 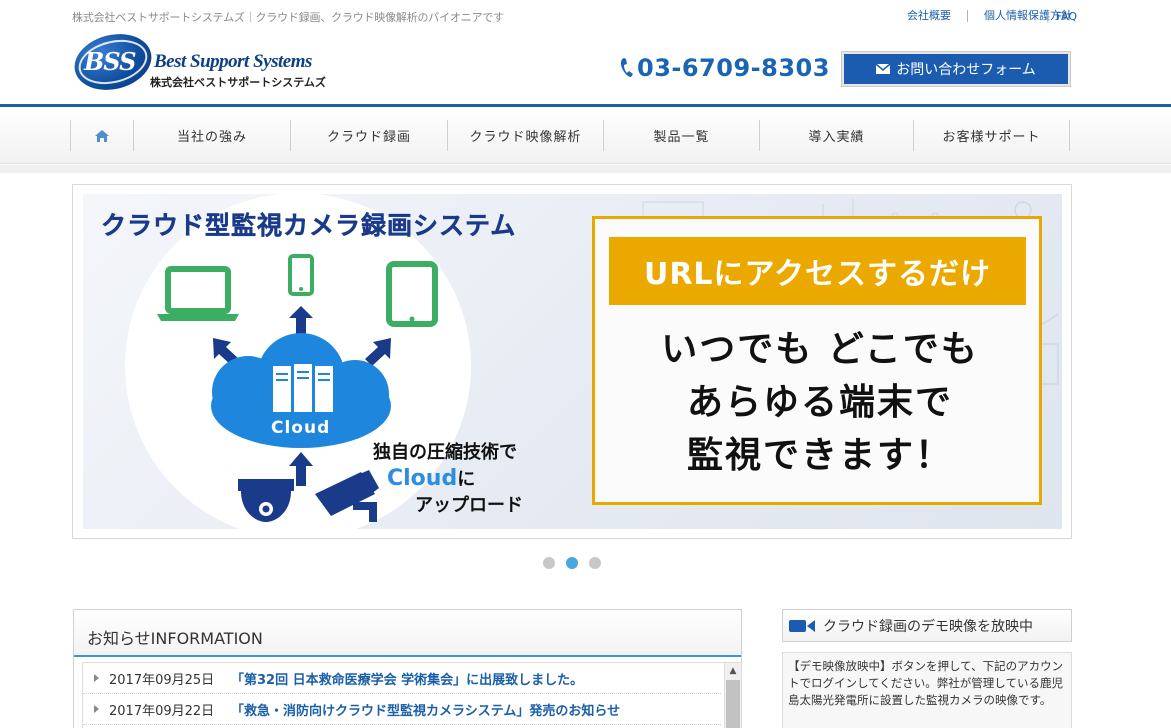 I want to click on compress-line-1: 独自の圧縮技術で, so click(x=445, y=452).